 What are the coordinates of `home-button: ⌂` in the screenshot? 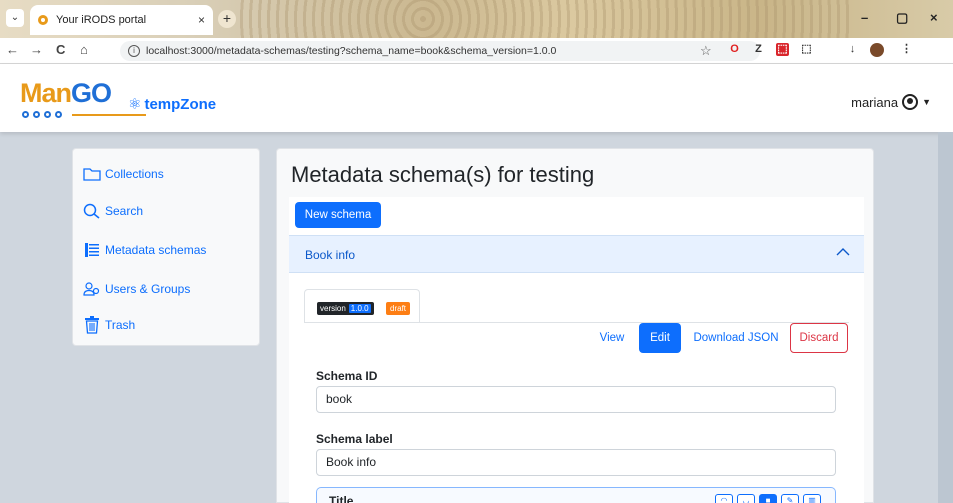 It's located at (84, 49).